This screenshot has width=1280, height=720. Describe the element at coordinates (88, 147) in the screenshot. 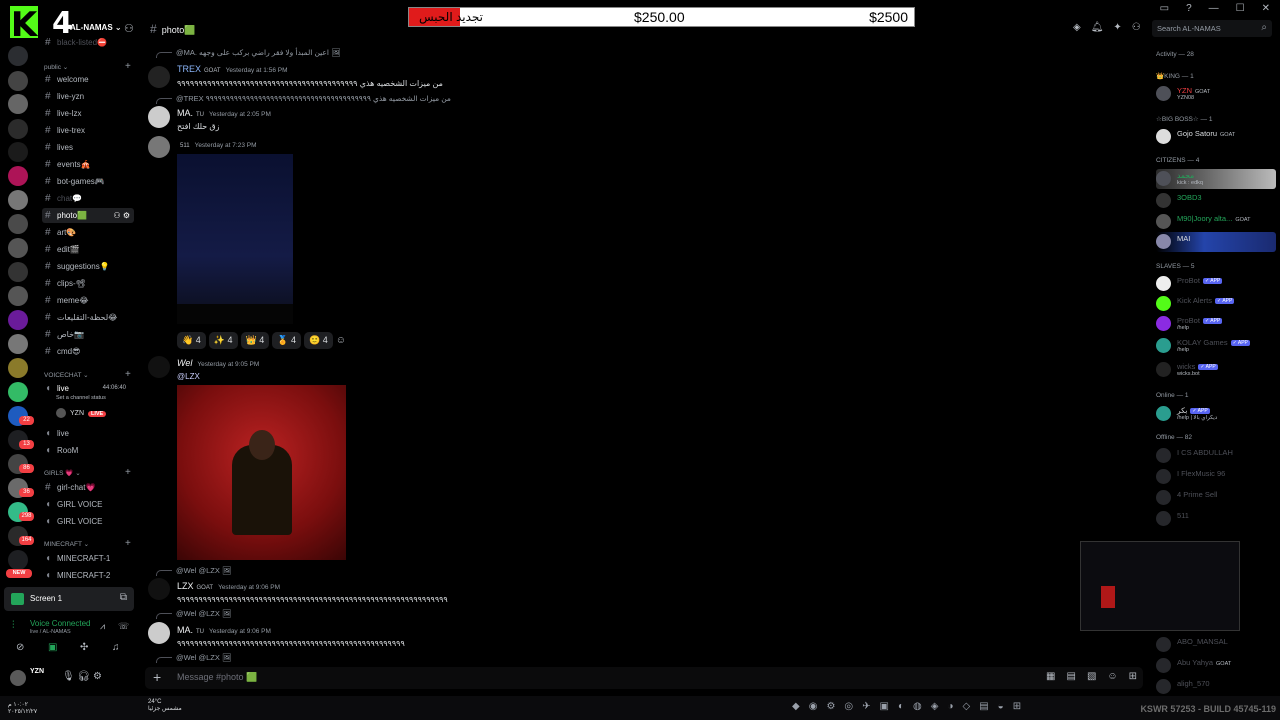

I see `channel-item: # lives` at that location.